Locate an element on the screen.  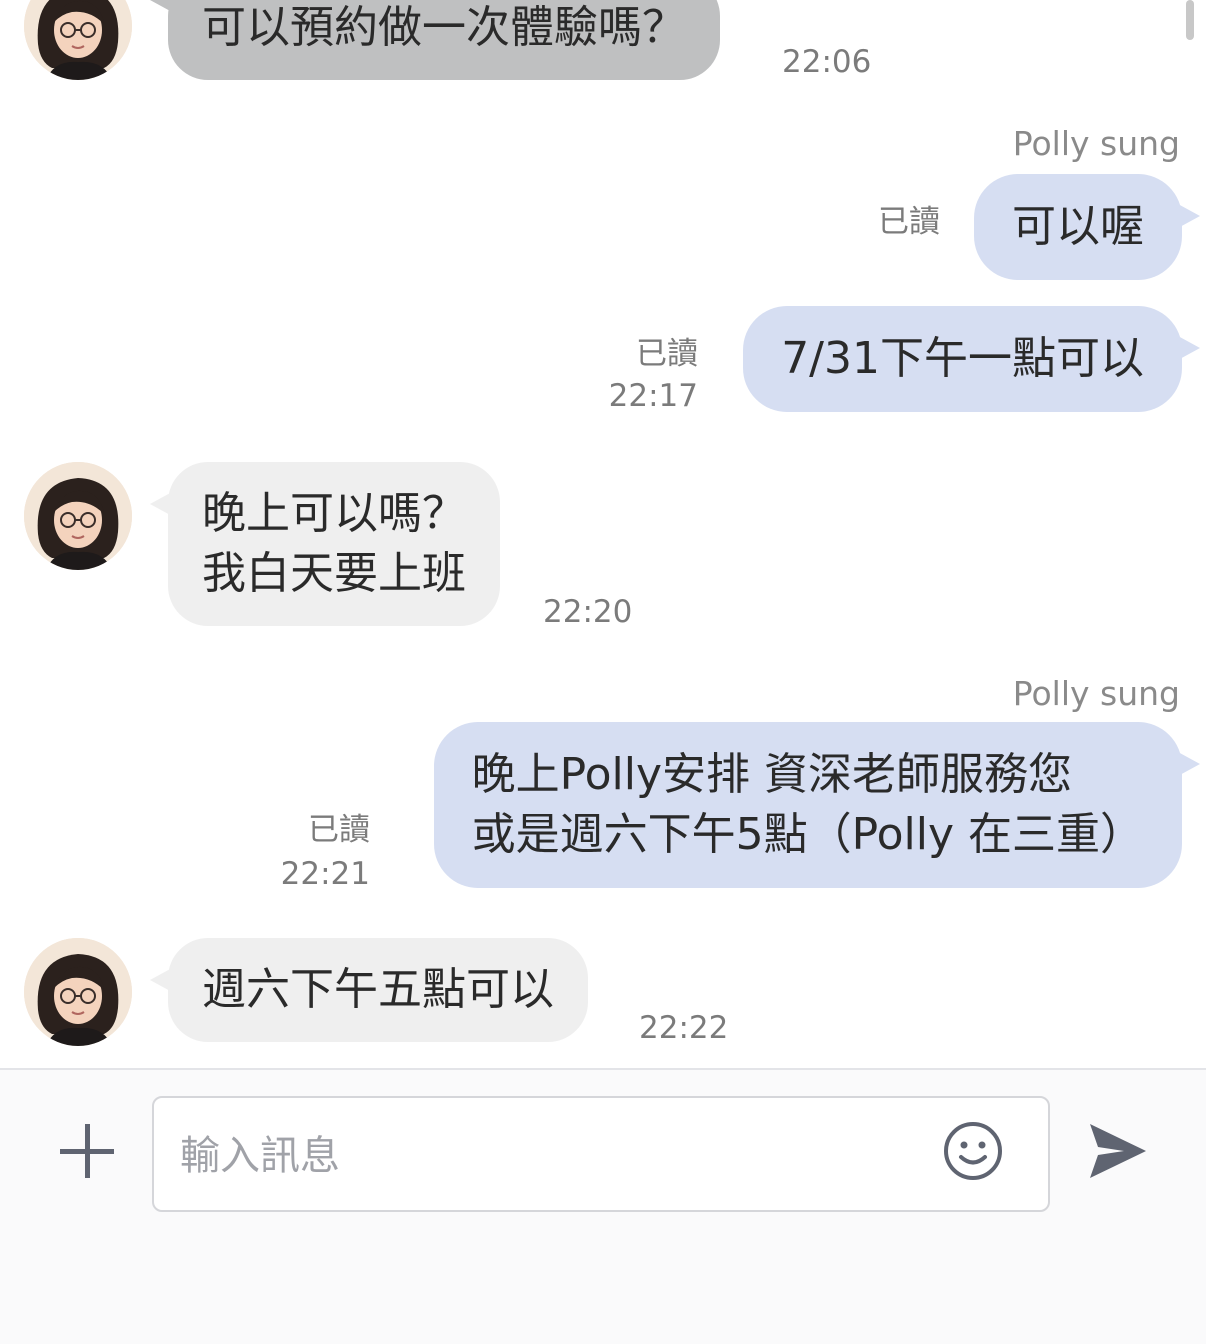
outgoing-message-bubble: 7/31下午一點可以 is located at coordinates (971, 359).